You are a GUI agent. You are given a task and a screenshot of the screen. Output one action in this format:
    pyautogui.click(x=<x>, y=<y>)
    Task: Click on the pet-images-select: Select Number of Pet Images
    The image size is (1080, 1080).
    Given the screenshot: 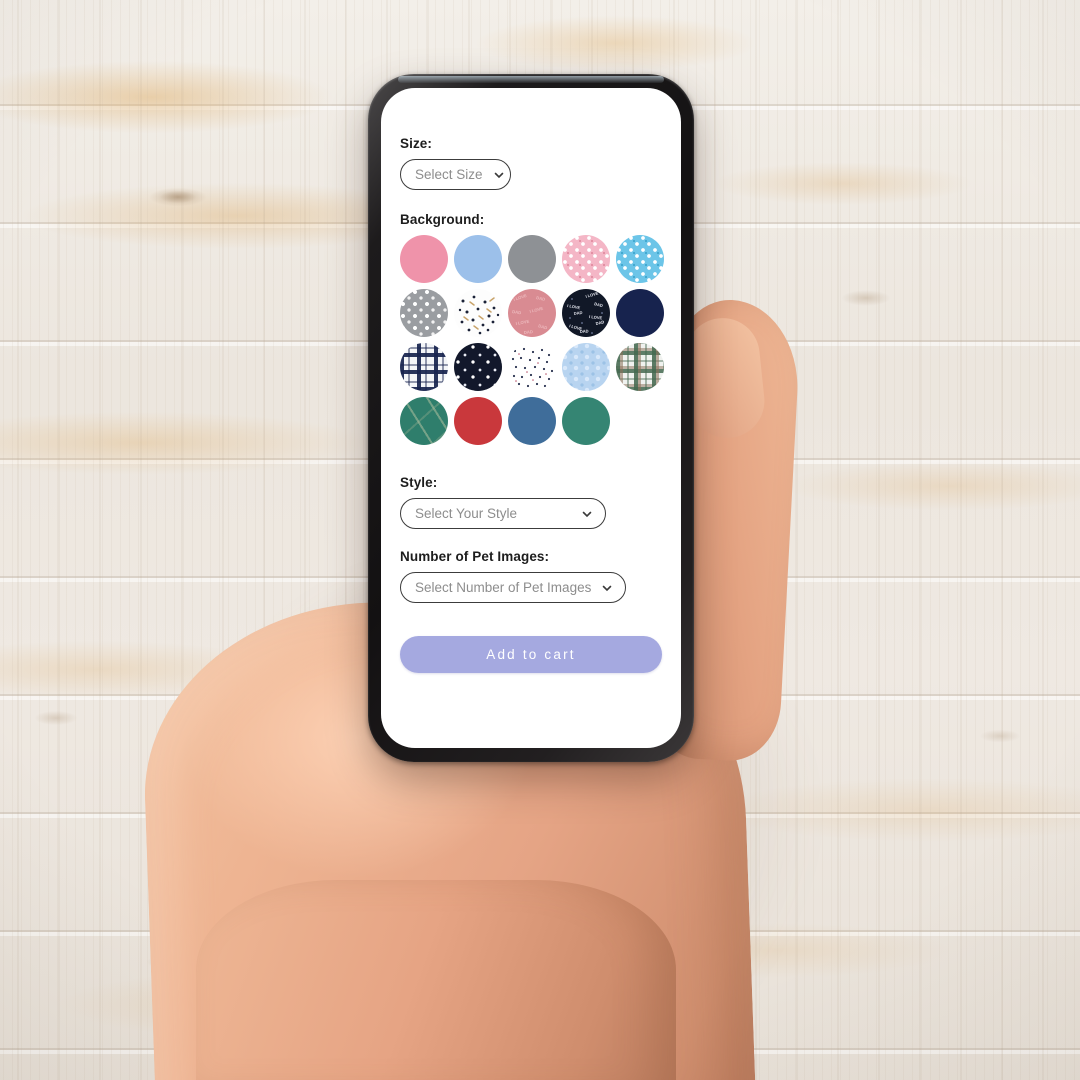 What is the action you would take?
    pyautogui.click(x=513, y=587)
    